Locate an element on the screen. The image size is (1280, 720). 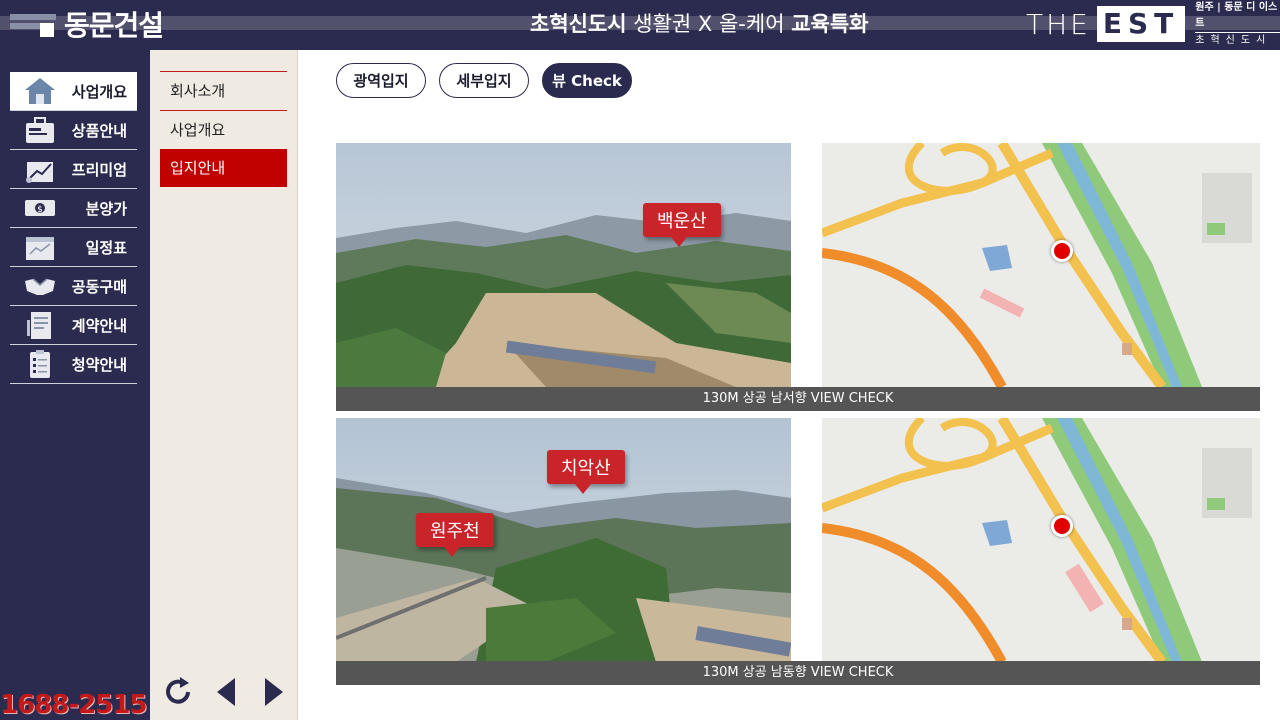
sidebar-label: 프리미엄 is located at coordinates (99, 169).